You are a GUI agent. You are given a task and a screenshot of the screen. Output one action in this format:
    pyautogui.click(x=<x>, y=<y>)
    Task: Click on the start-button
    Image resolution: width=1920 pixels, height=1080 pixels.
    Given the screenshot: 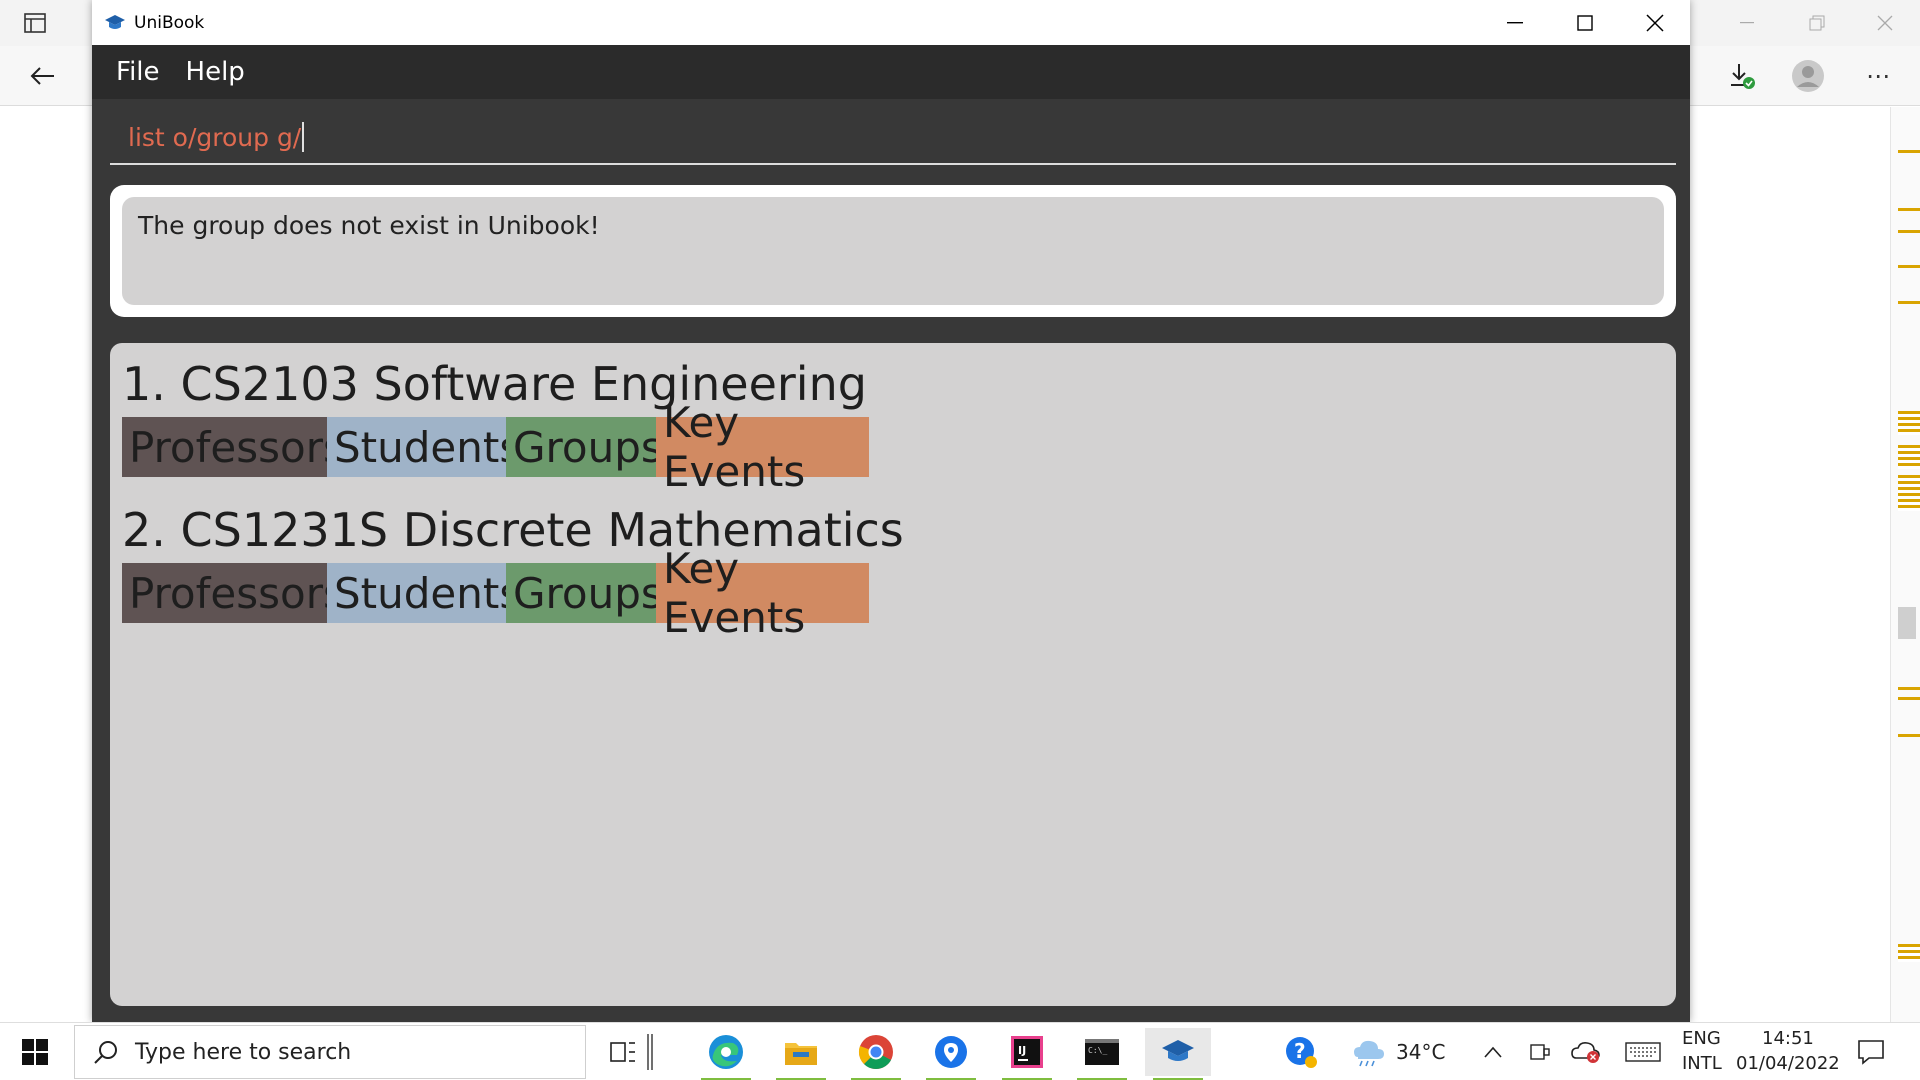 What is the action you would take?
    pyautogui.click(x=35, y=1052)
    